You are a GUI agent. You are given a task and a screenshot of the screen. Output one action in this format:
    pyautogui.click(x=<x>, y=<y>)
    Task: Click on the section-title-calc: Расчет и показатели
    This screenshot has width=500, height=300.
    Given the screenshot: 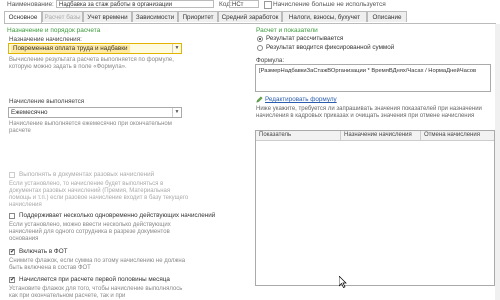 What is the action you would take?
    pyautogui.click(x=287, y=30)
    